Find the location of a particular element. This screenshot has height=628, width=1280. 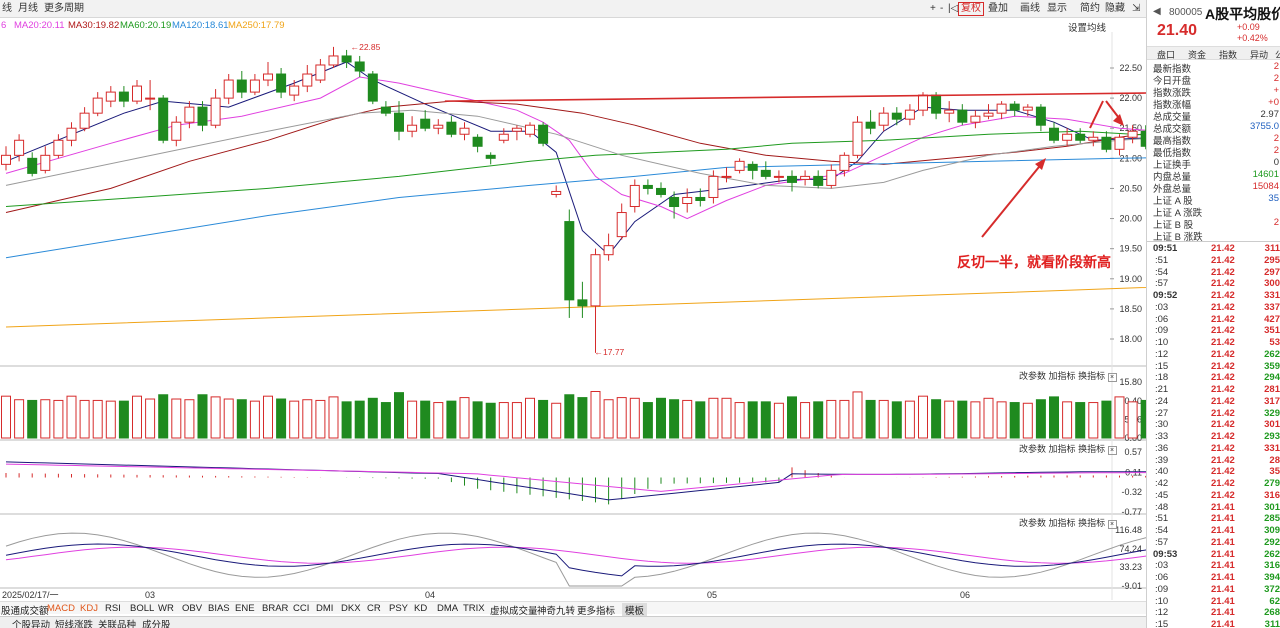

volume-add-indicator-button: 加指标 is located at coordinates (1062, 376).